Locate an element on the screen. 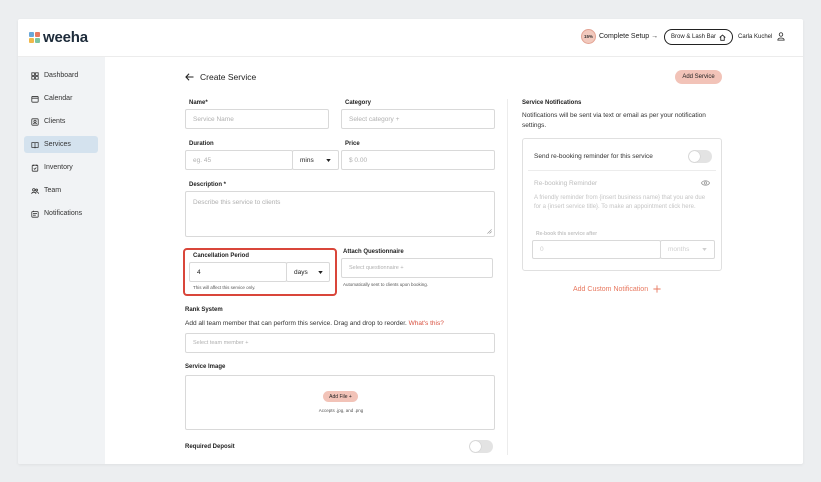  rebook-unit-select: months is located at coordinates (687, 249).